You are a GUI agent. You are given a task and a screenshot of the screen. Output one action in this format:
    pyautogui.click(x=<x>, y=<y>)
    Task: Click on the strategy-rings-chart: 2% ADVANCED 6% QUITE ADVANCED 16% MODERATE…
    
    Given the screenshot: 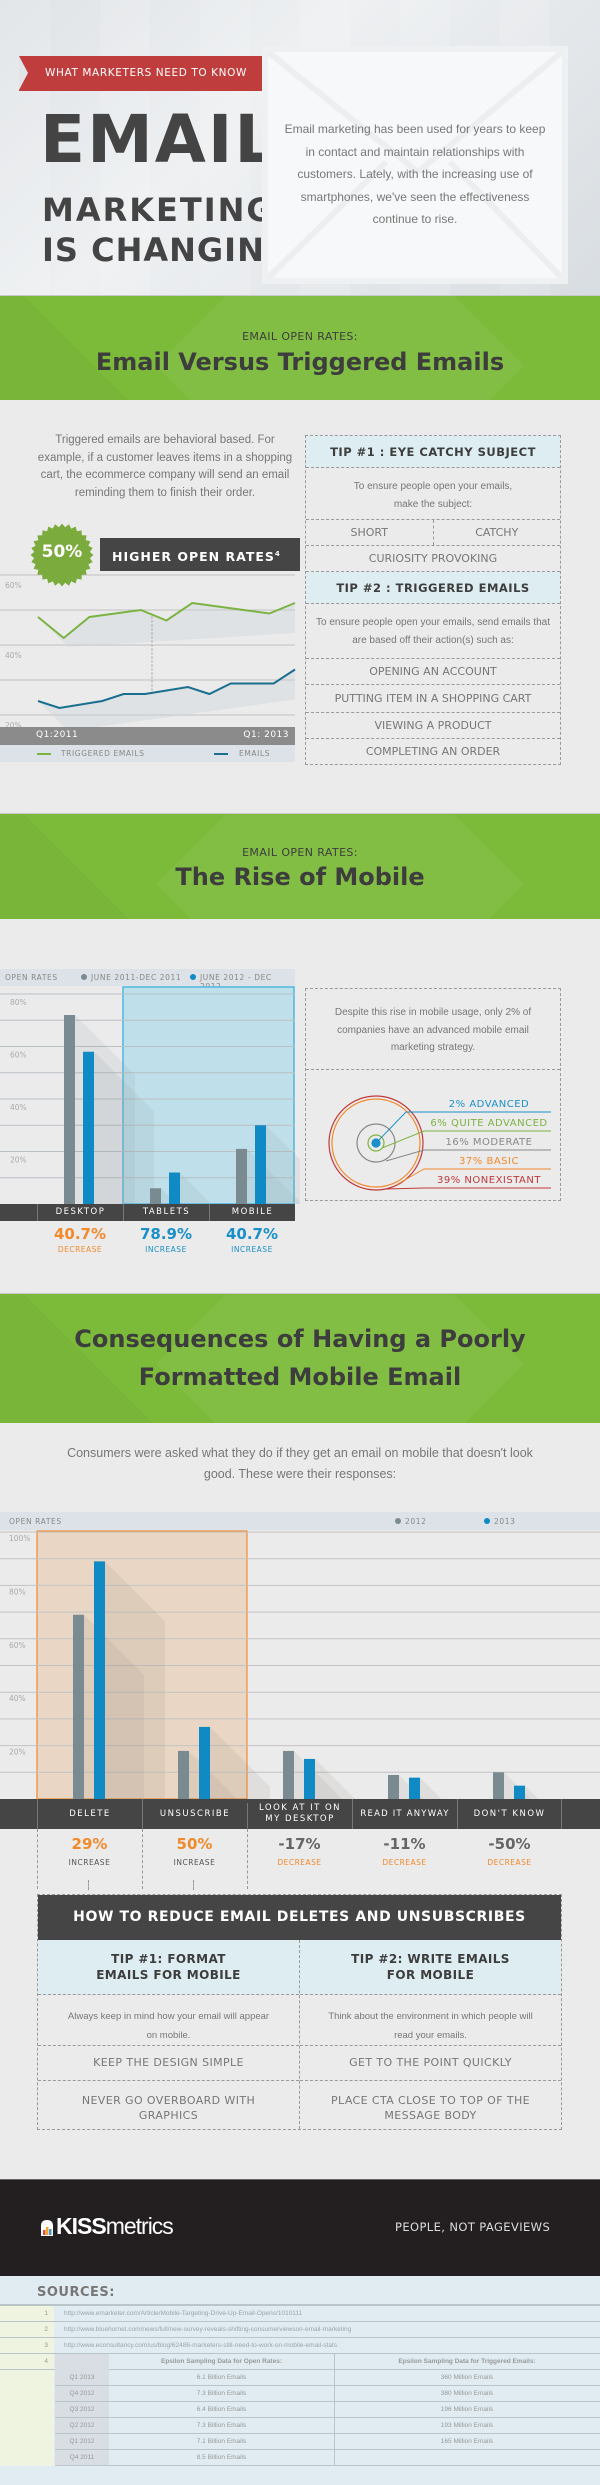 What is the action you would take?
    pyautogui.click(x=439, y=1143)
    